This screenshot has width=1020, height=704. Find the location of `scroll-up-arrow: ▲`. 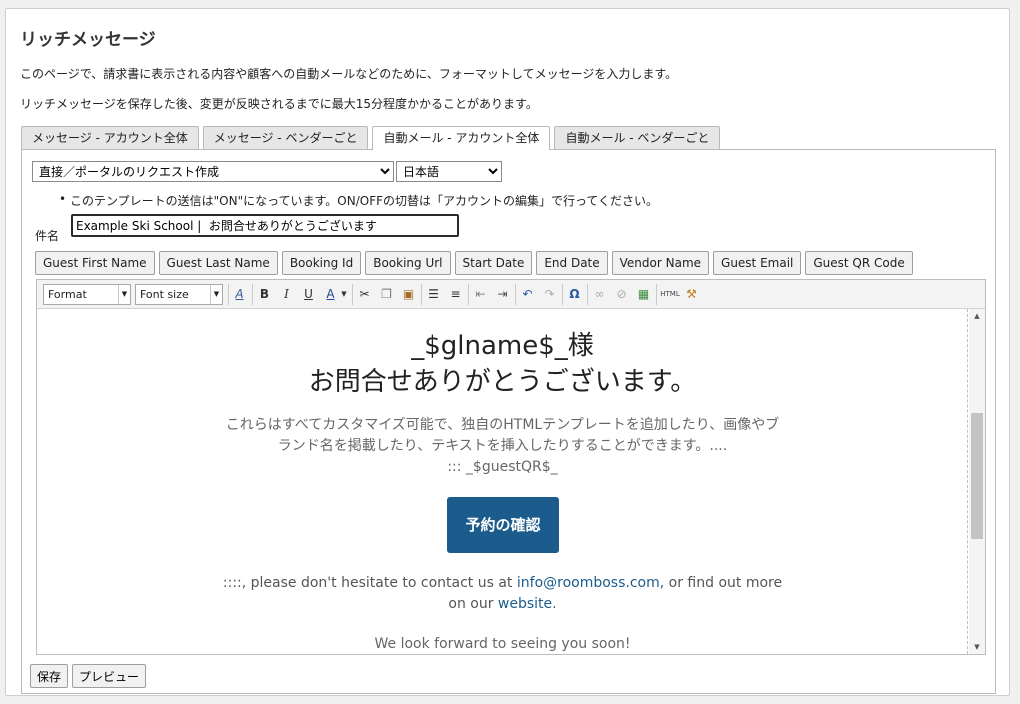

scroll-up-arrow: ▲ is located at coordinates (977, 316).